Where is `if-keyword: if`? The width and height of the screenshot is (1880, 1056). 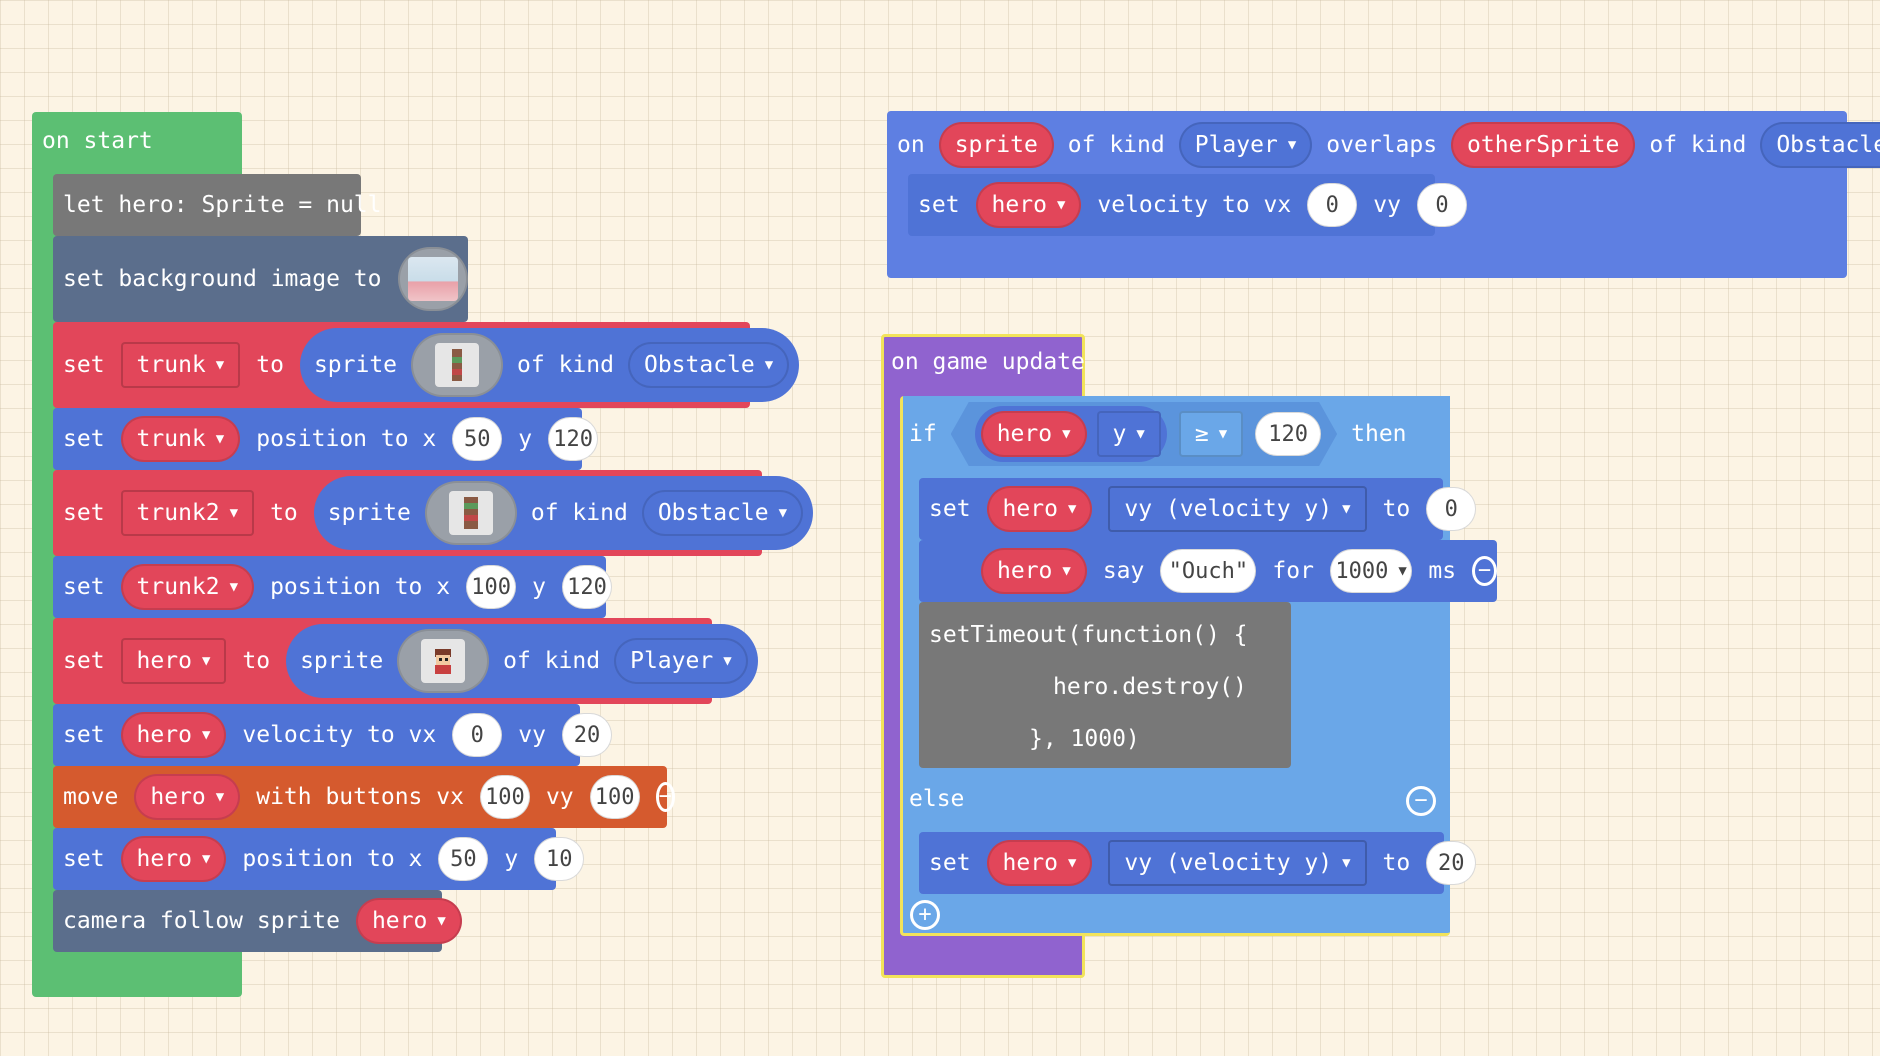
if-keyword: if is located at coordinates (923, 434).